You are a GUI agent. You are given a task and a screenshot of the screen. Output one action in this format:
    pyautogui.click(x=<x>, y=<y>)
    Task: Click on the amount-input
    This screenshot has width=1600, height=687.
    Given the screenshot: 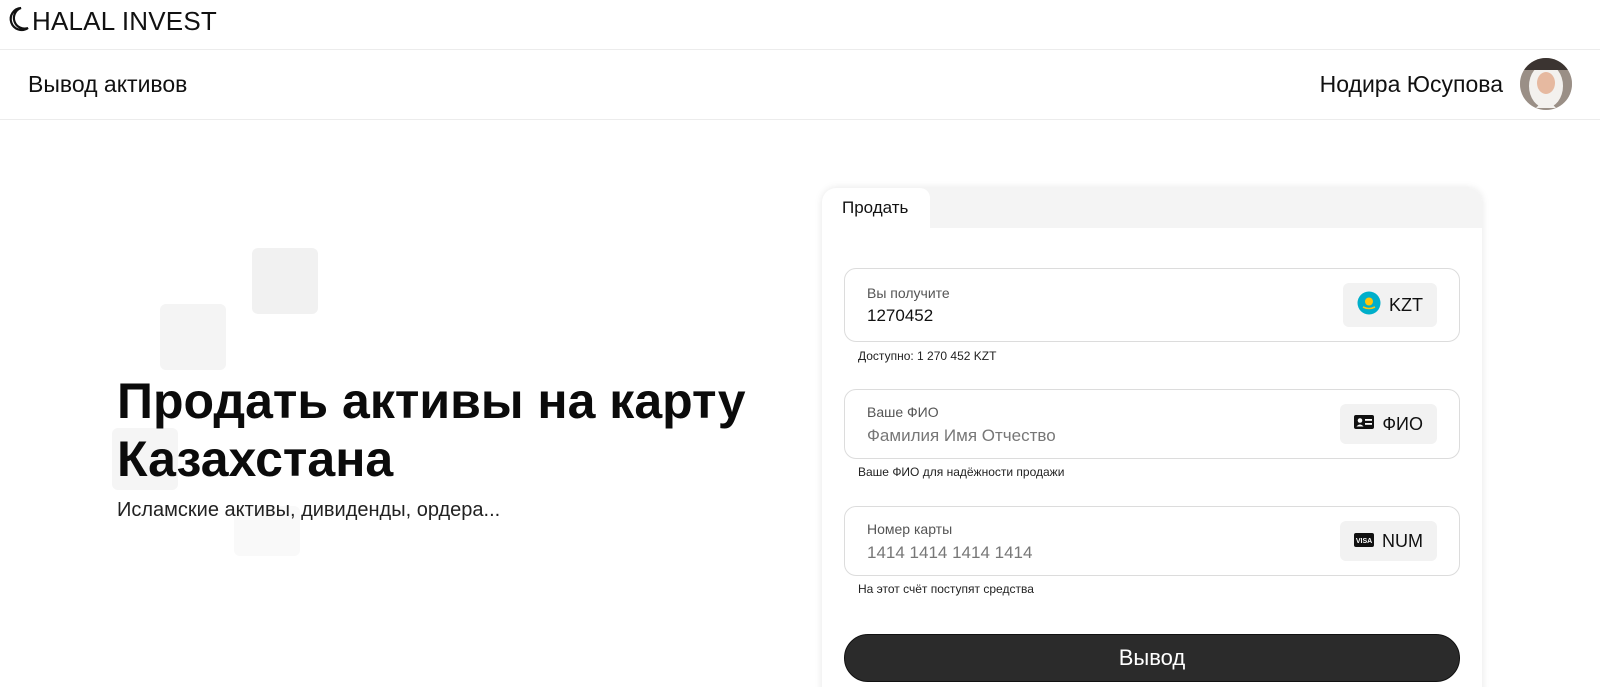 What is the action you would take?
    pyautogui.click(x=1087, y=316)
    